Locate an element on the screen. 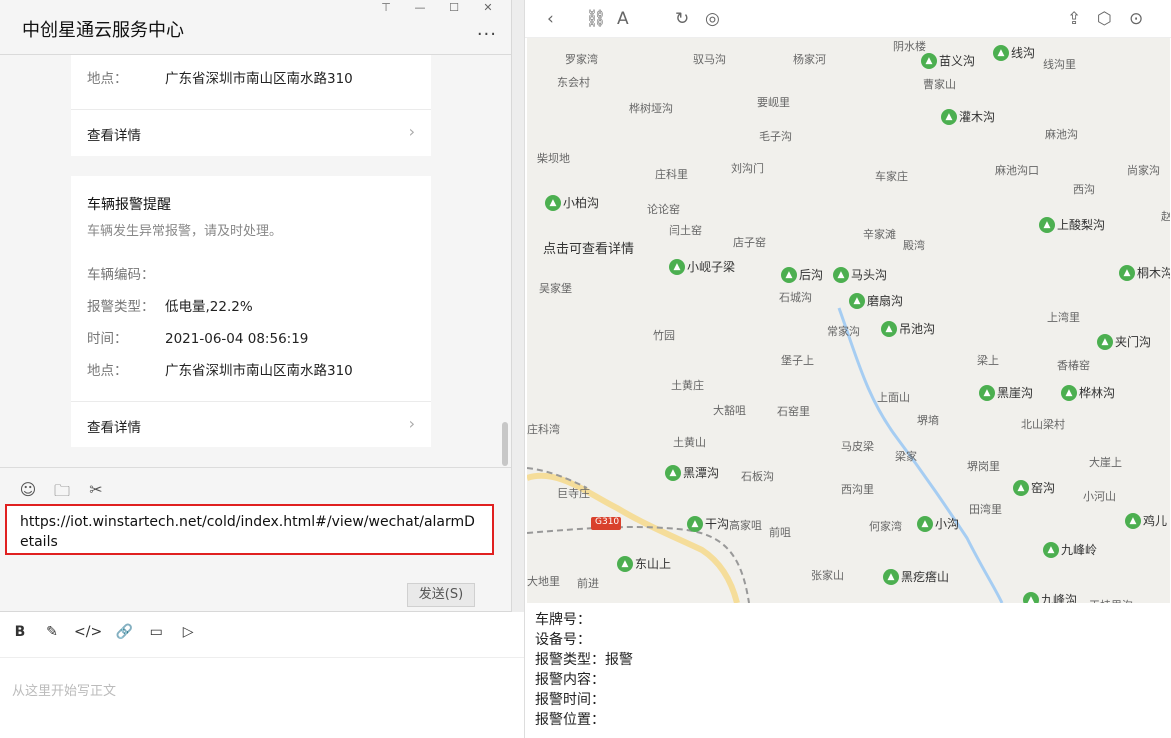 The image size is (1171, 738). miniprogram-icon: ⊙ is located at coordinates (1136, 19).